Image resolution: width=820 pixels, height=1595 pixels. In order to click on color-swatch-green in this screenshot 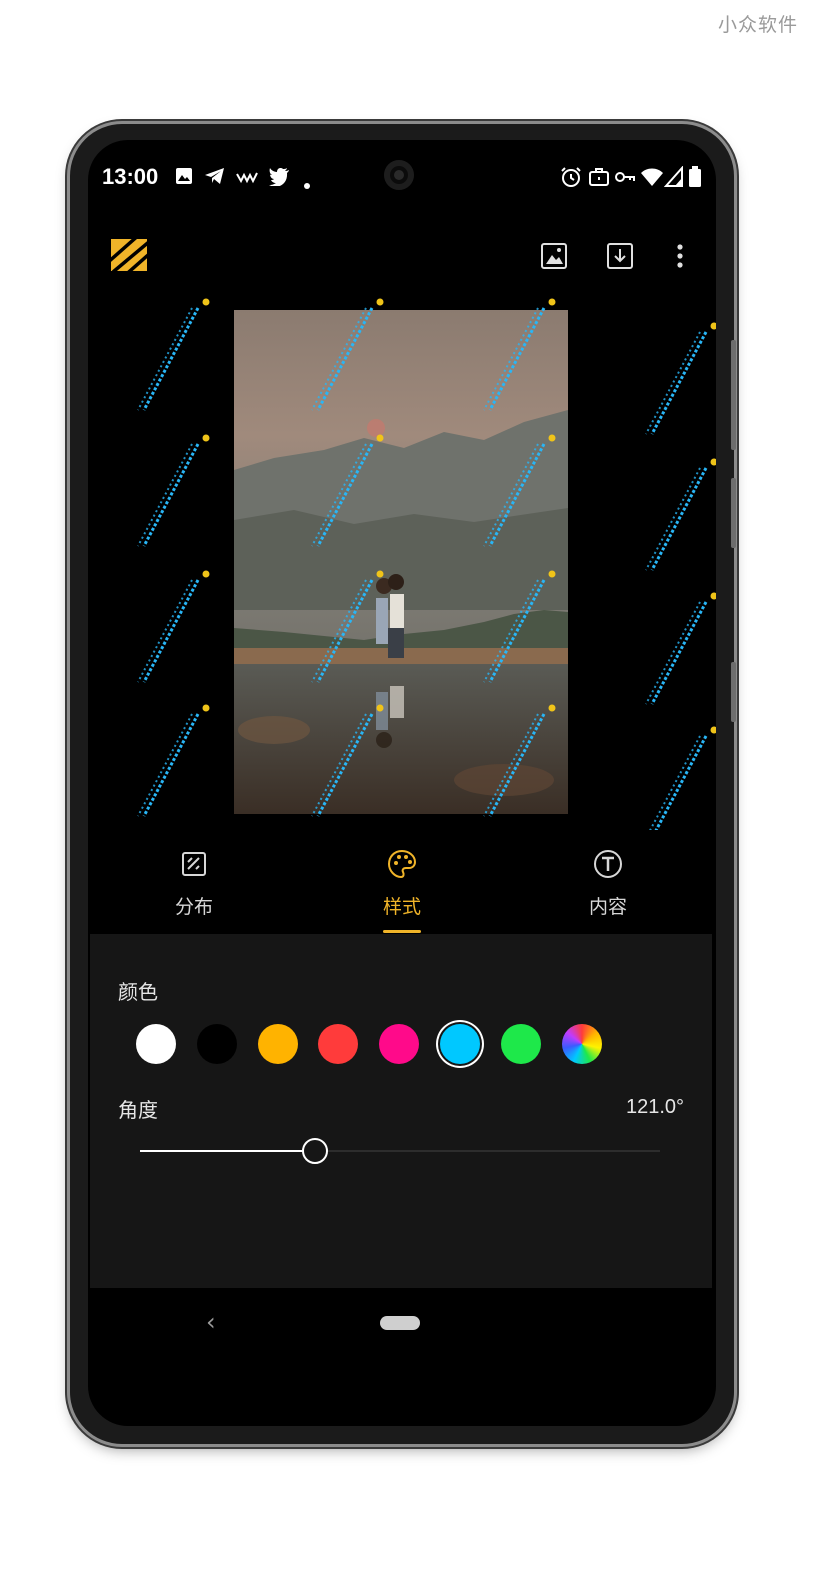, I will do `click(521, 1044)`.